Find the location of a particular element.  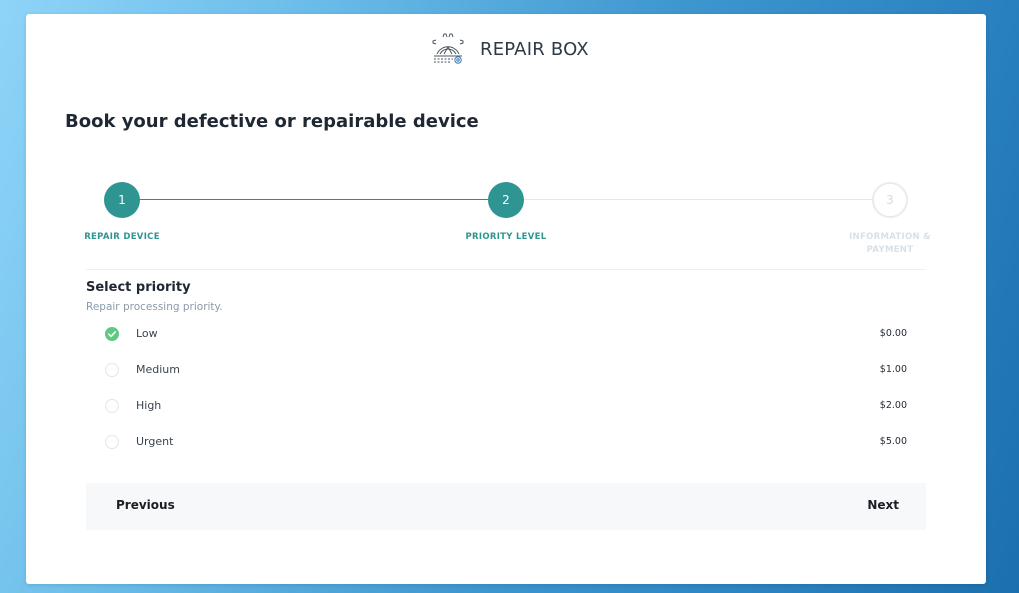

gear-tools-icon is located at coordinates (448, 48).